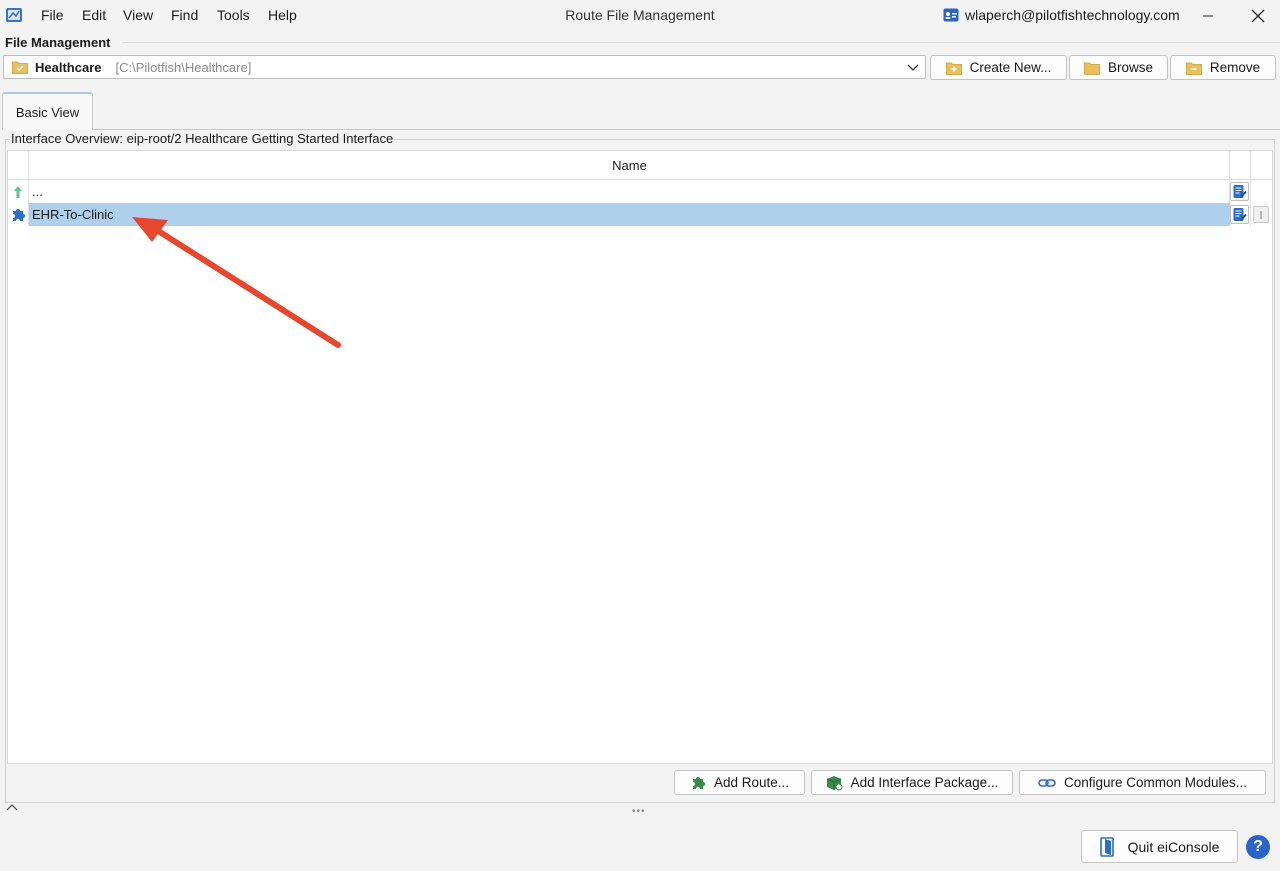 Image resolution: width=1280 pixels, height=871 pixels. What do you see at coordinates (183, 67) in the screenshot?
I see `workspace-path: [C:\Pilotfish\Healthcare]` at bounding box center [183, 67].